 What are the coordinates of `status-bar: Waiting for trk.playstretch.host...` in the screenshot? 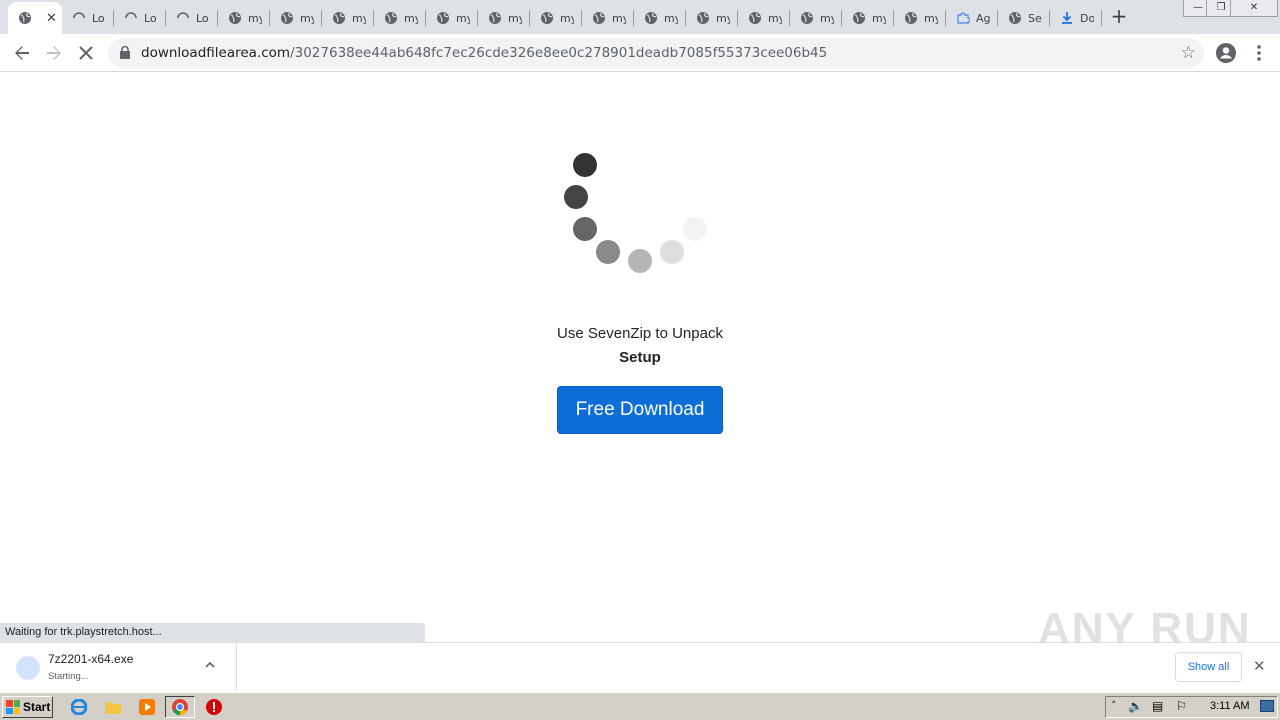 It's located at (212, 632).